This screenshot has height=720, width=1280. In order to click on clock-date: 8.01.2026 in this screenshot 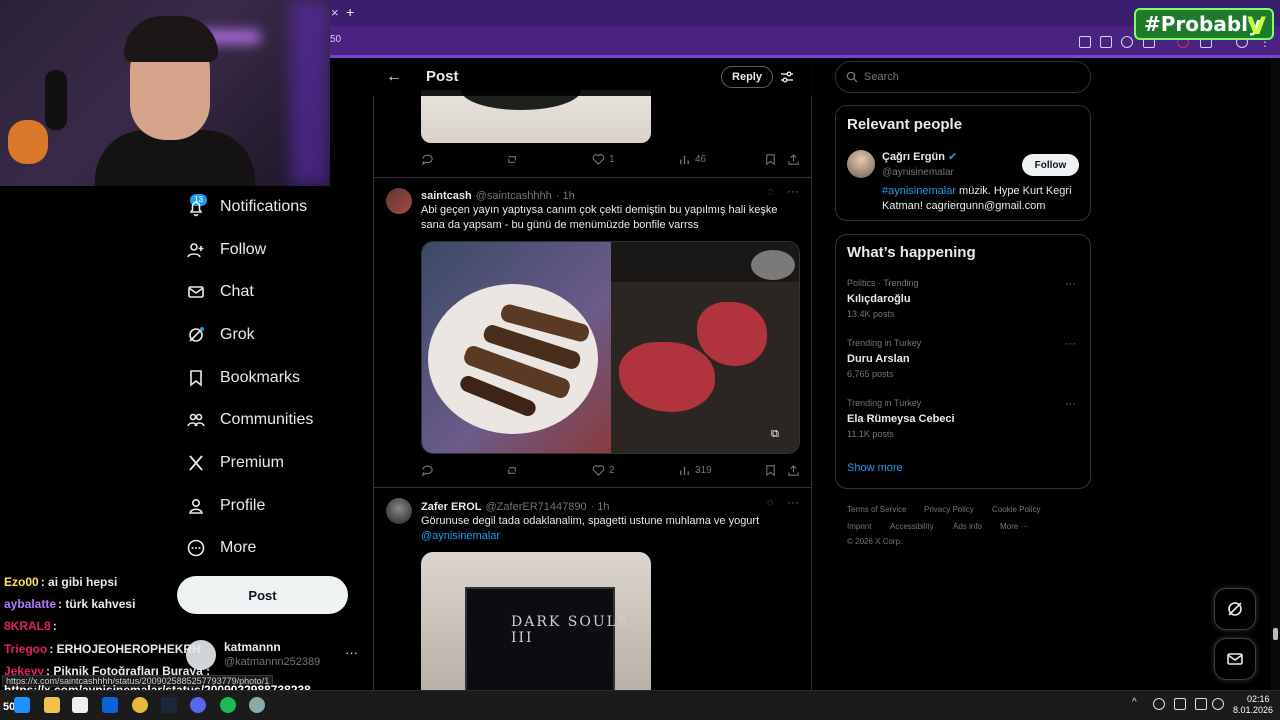, I will do `click(1253, 710)`.